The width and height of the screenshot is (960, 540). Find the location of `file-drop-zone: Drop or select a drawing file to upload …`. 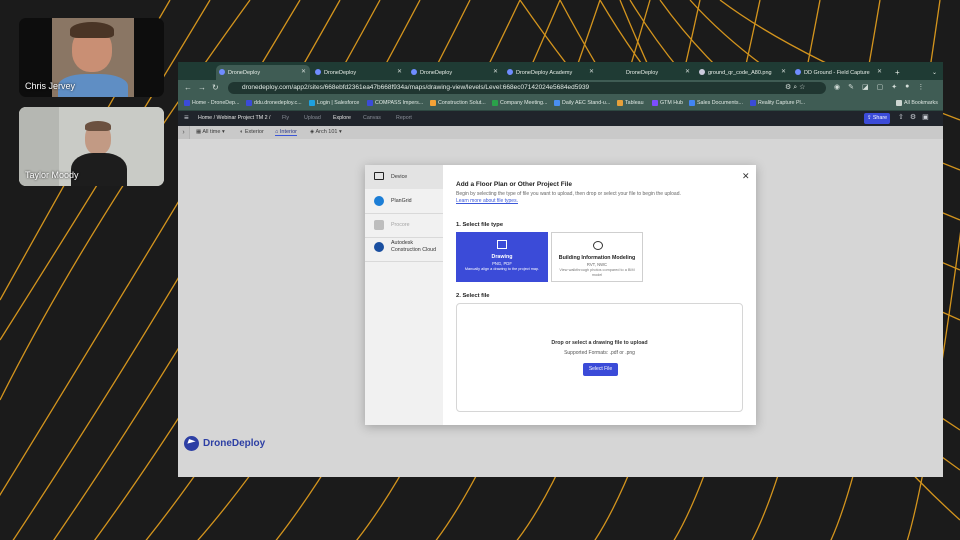

file-drop-zone: Drop or select a drawing file to upload … is located at coordinates (599, 357).